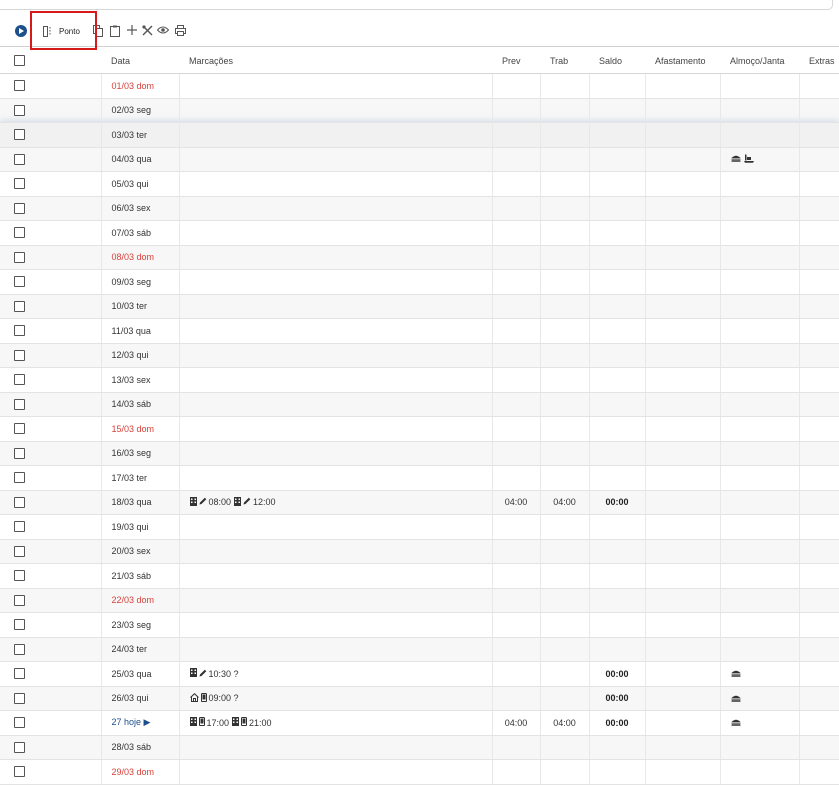  I want to click on row-marcacoes: 08:00 12:00, so click(335, 502).